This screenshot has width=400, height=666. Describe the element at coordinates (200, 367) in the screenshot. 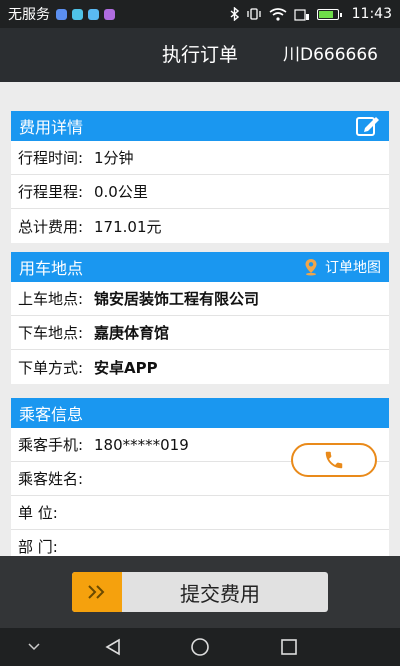

I see `location-row-order-method: 下单方式: 安卓APP` at that location.